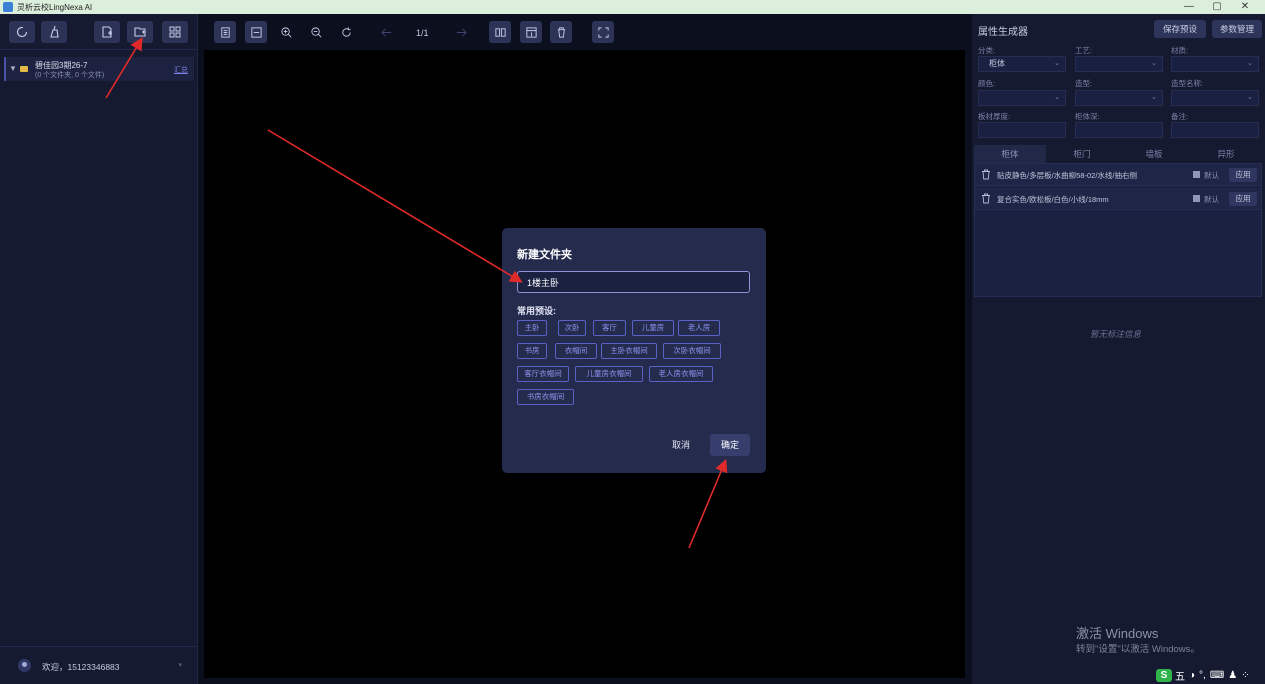 This screenshot has height=684, width=1265. Describe the element at coordinates (24, 69) in the screenshot. I see `folder-icon` at that location.